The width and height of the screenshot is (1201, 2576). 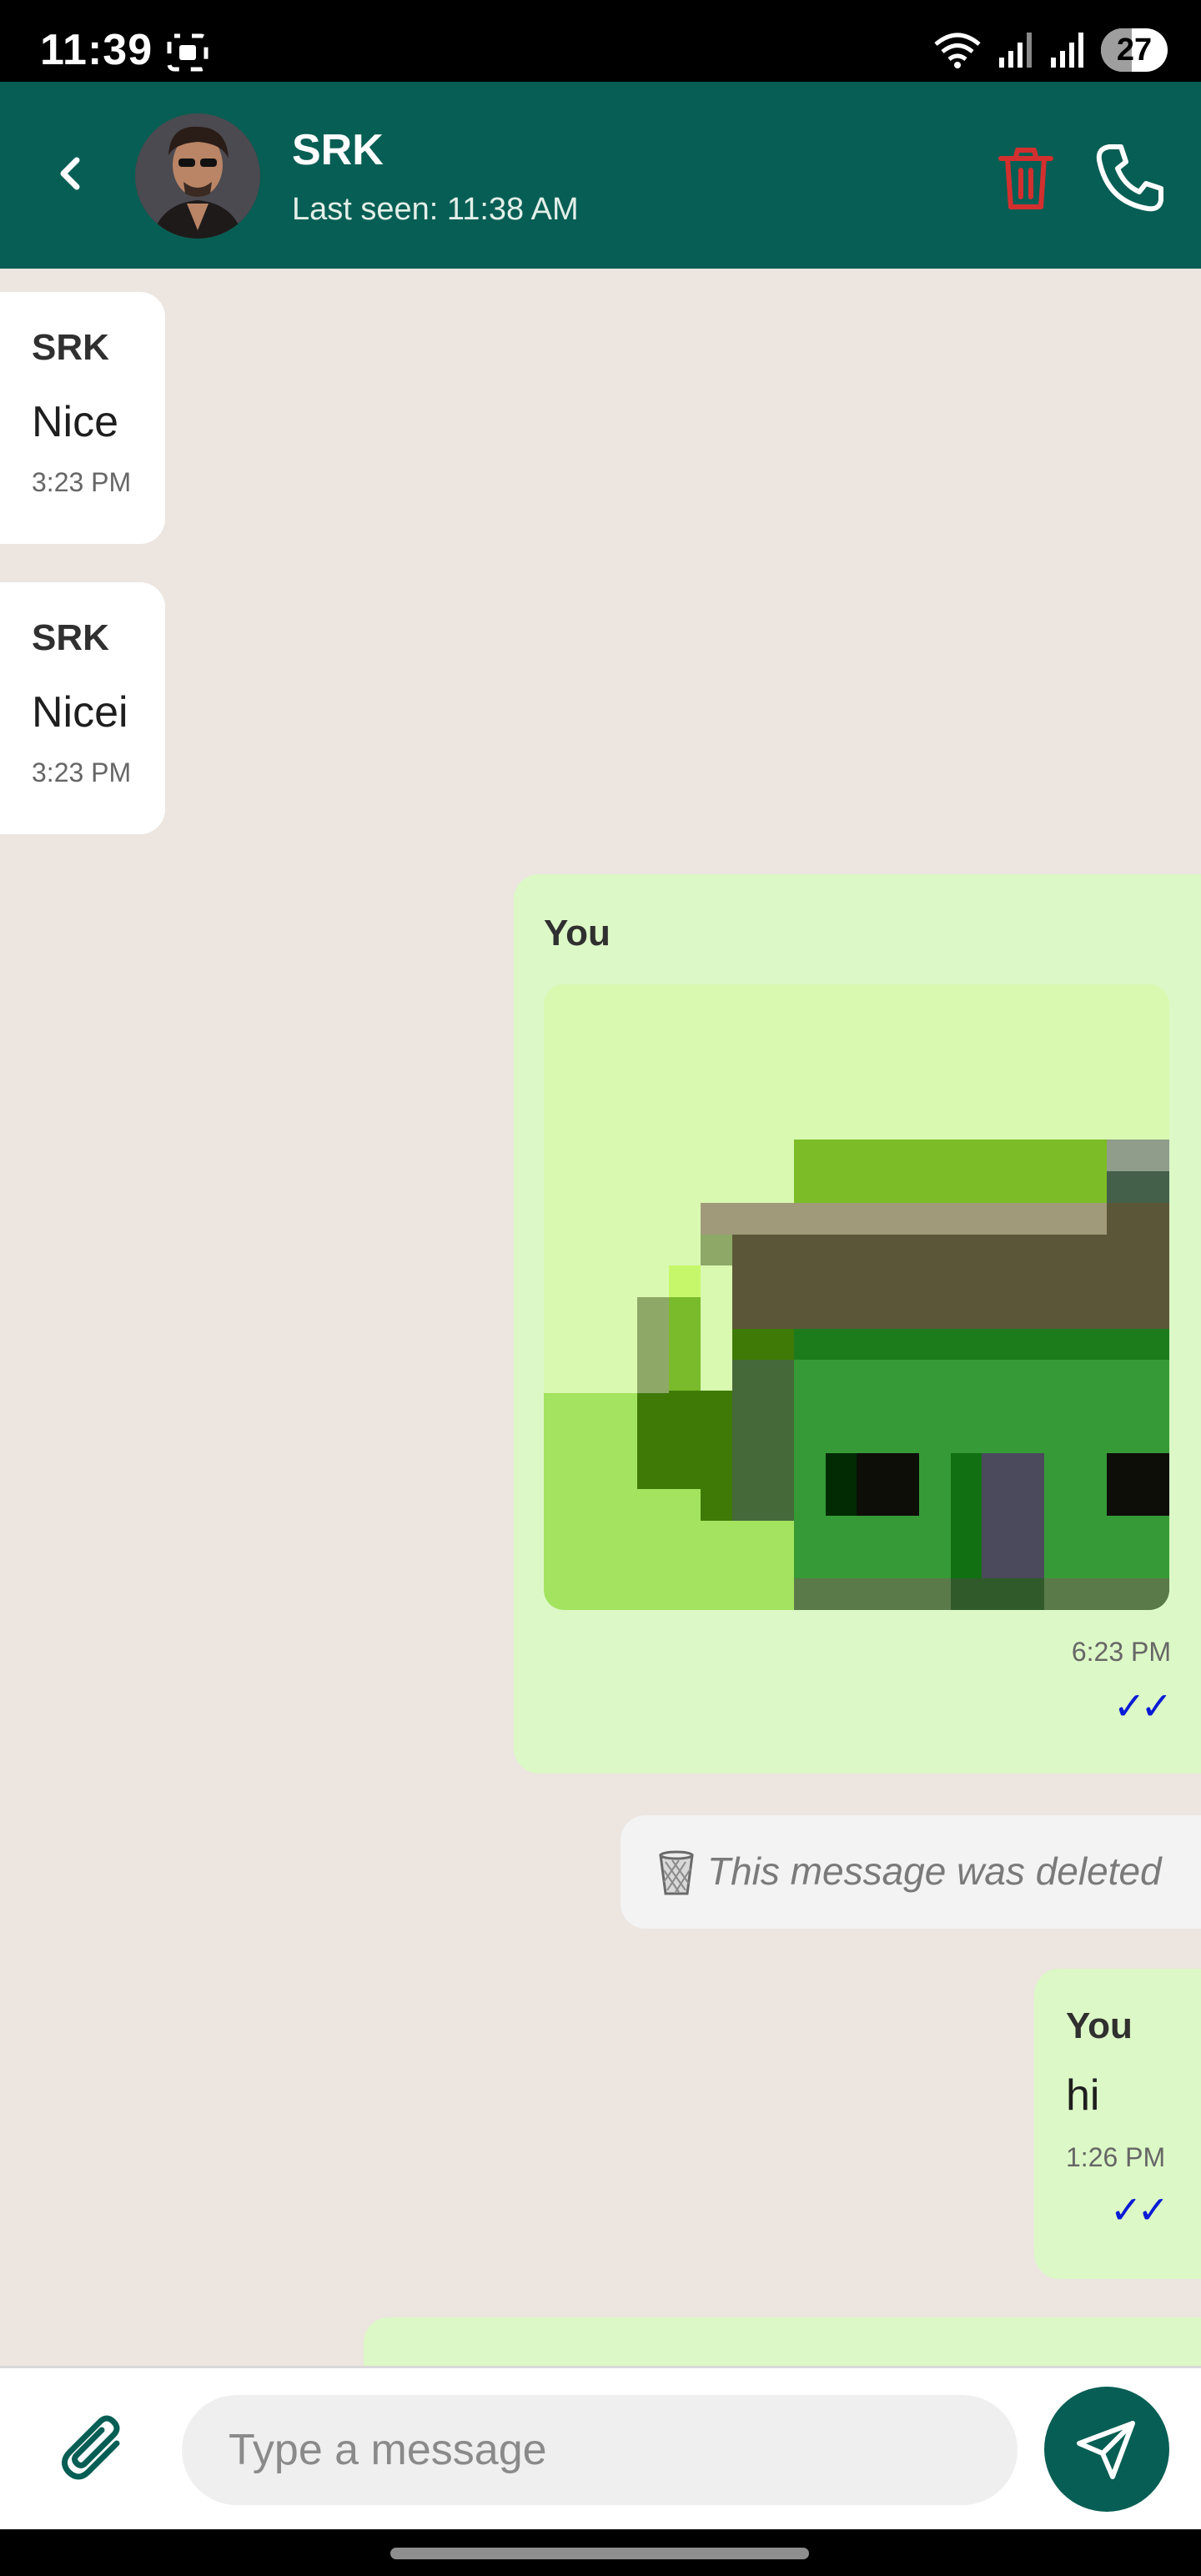 What do you see at coordinates (1016, 50) in the screenshot?
I see `signal-icon` at bounding box center [1016, 50].